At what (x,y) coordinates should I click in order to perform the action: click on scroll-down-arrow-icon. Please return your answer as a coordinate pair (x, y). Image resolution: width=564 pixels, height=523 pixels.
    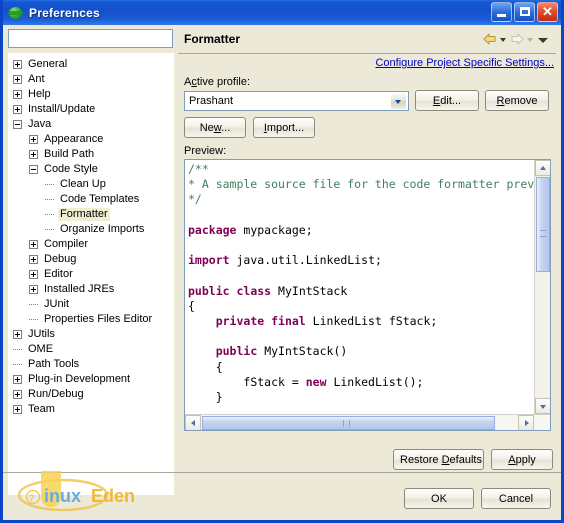
    Looking at the image, I should click on (542, 406).